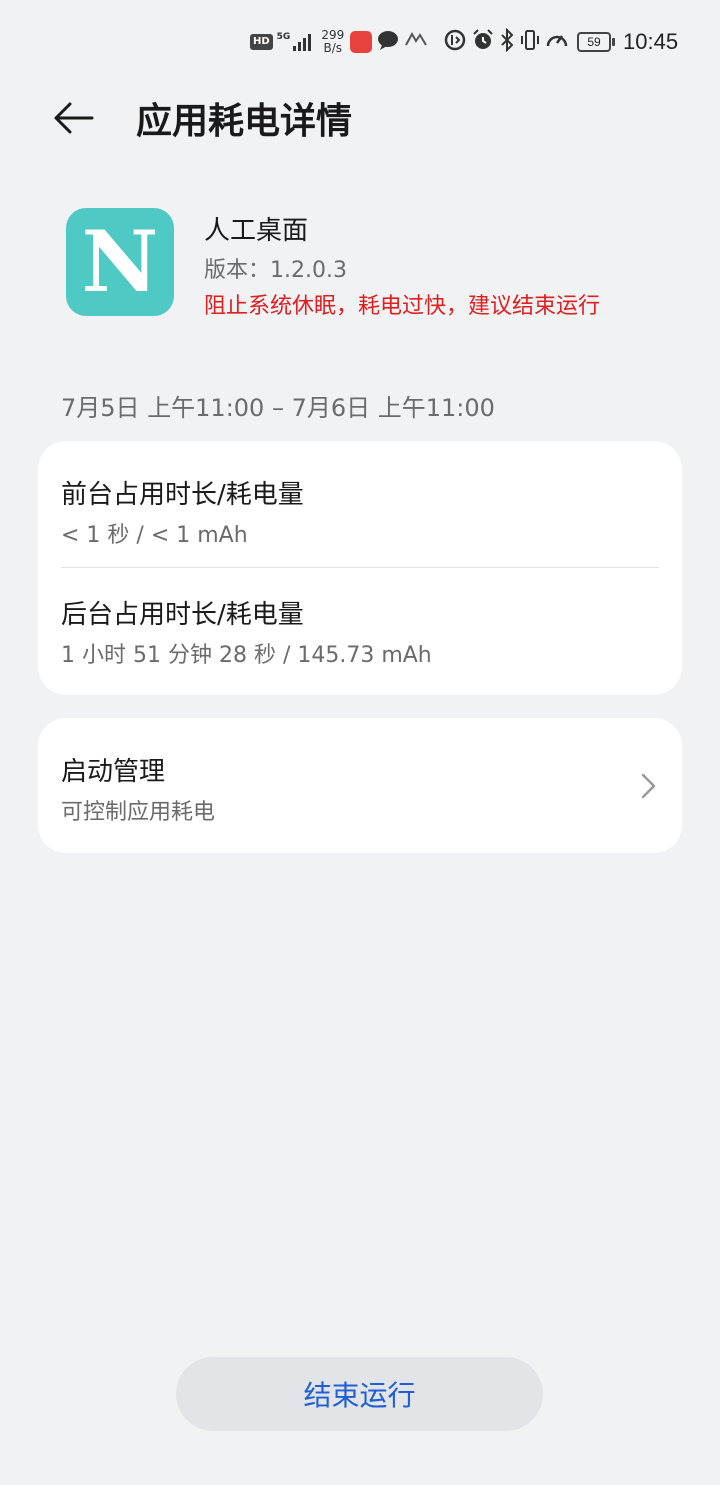 This screenshot has height=1485, width=720. I want to click on data-saver-icon, so click(455, 42).